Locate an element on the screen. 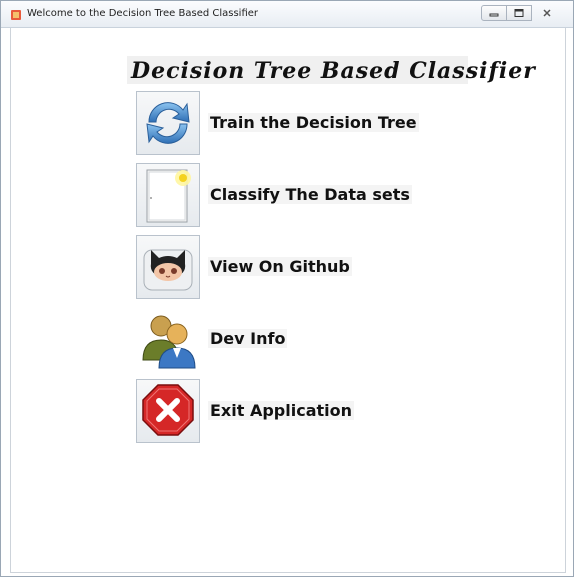  view-github-button: View On Github is located at coordinates (276, 268).